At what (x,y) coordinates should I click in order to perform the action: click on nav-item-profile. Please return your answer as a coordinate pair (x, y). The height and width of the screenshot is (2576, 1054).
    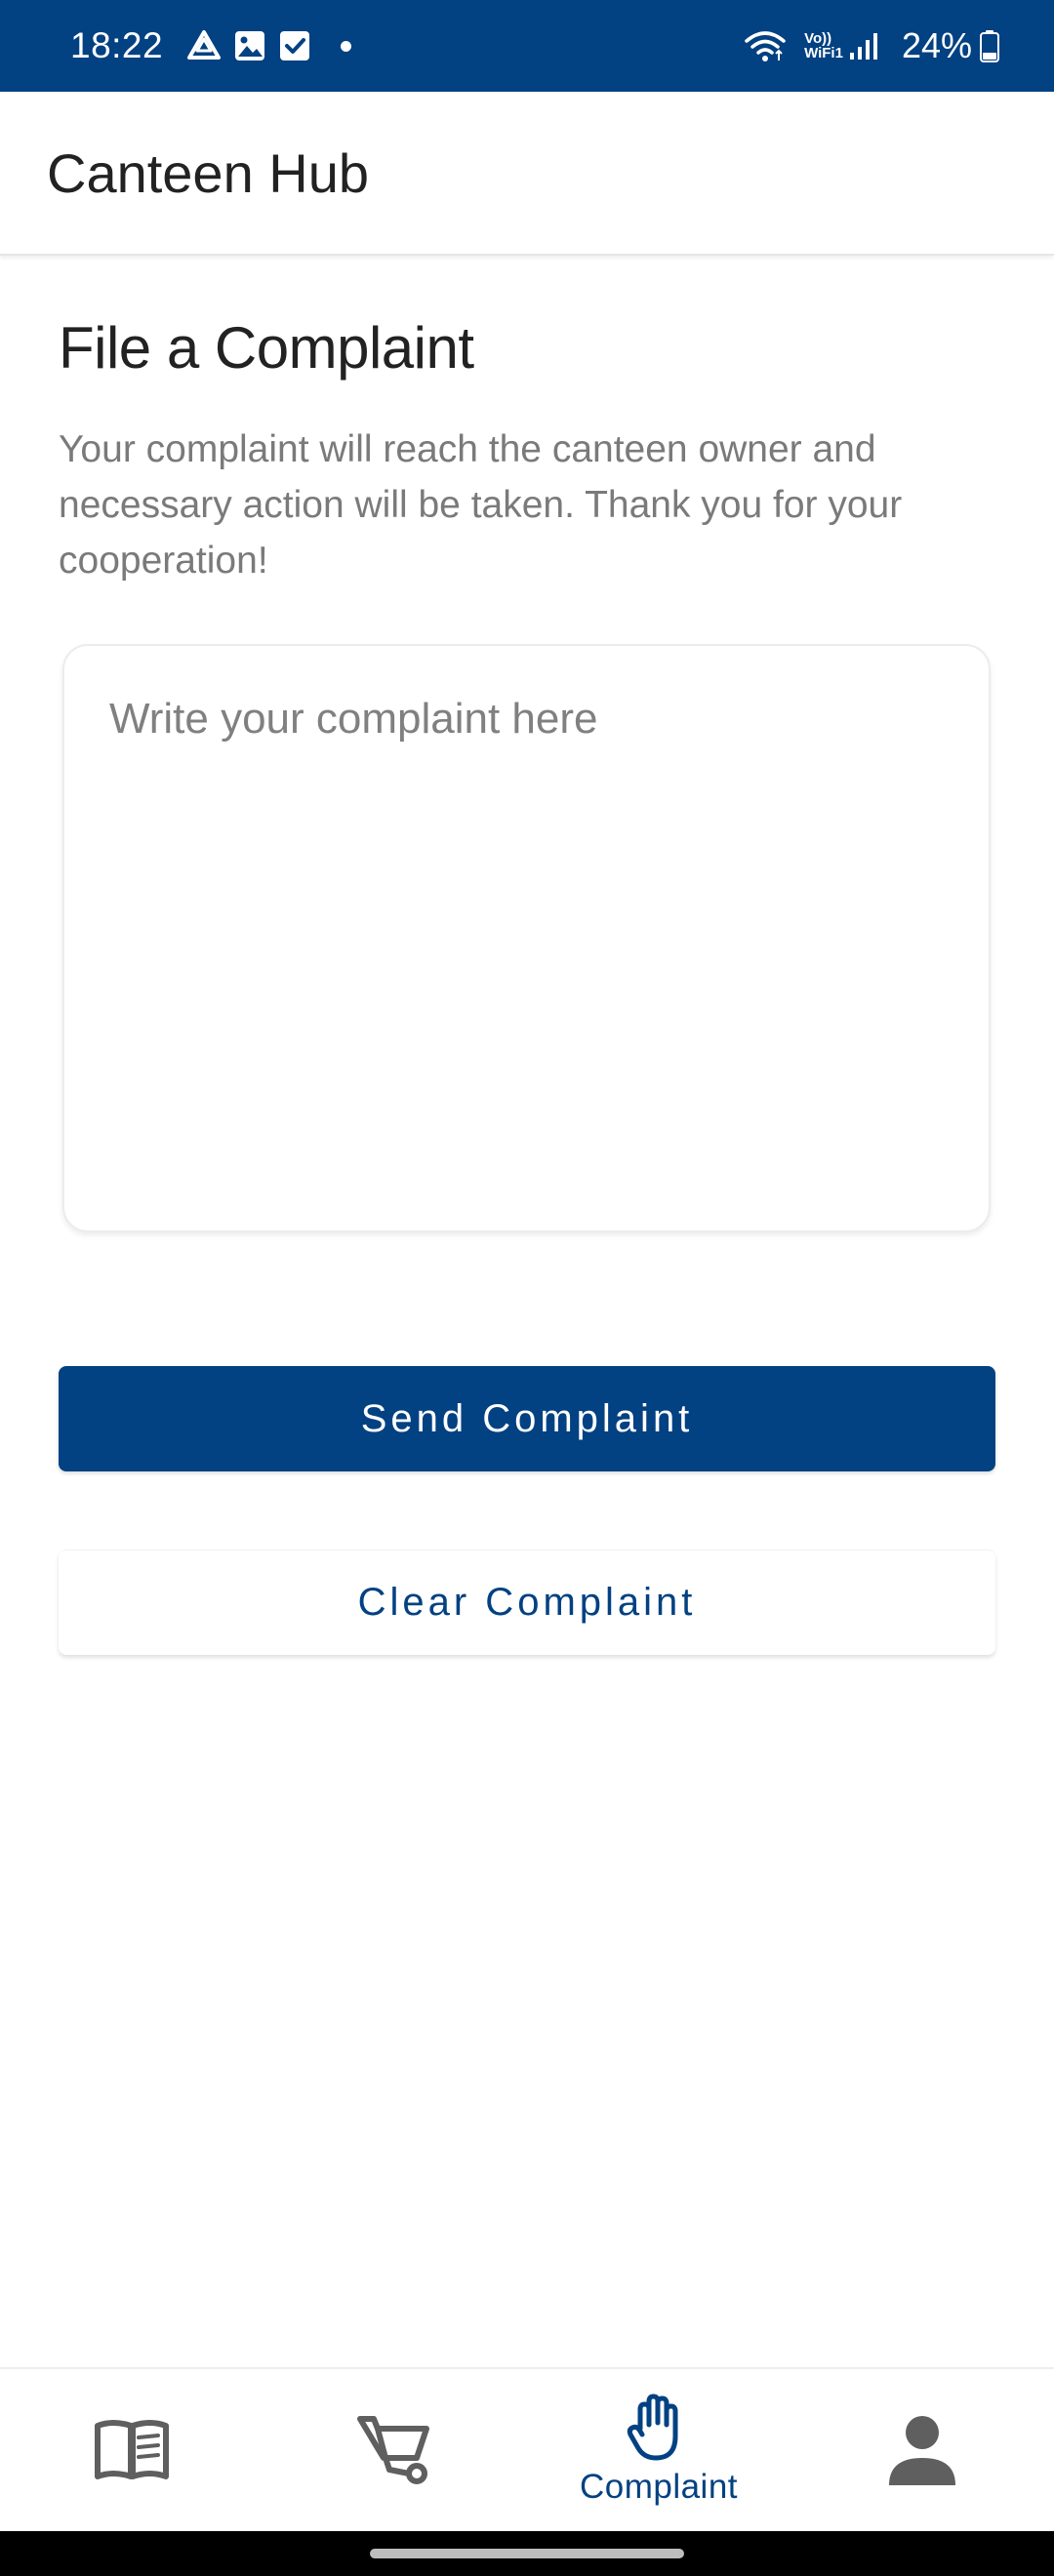
    Looking at the image, I should click on (922, 2450).